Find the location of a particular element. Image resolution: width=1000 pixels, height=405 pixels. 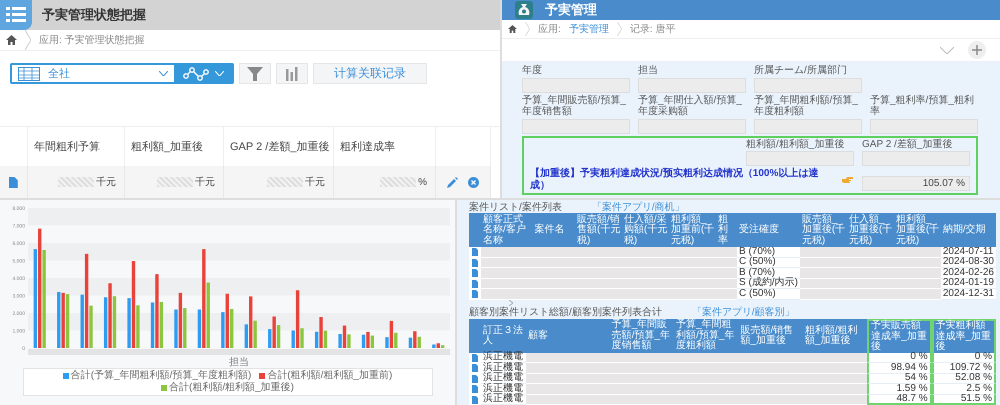

table-cell: S (成約/内示) is located at coordinates (768, 283).